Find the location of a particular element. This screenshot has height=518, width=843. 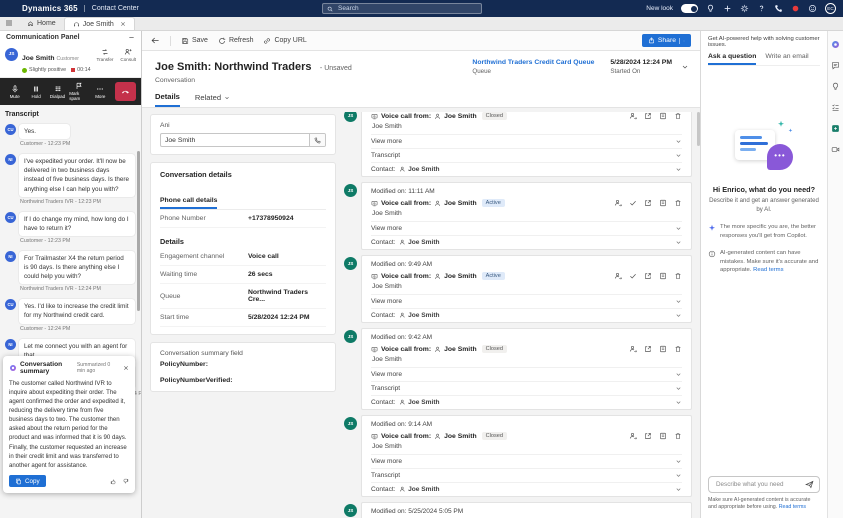

ani-field is located at coordinates (243, 140).